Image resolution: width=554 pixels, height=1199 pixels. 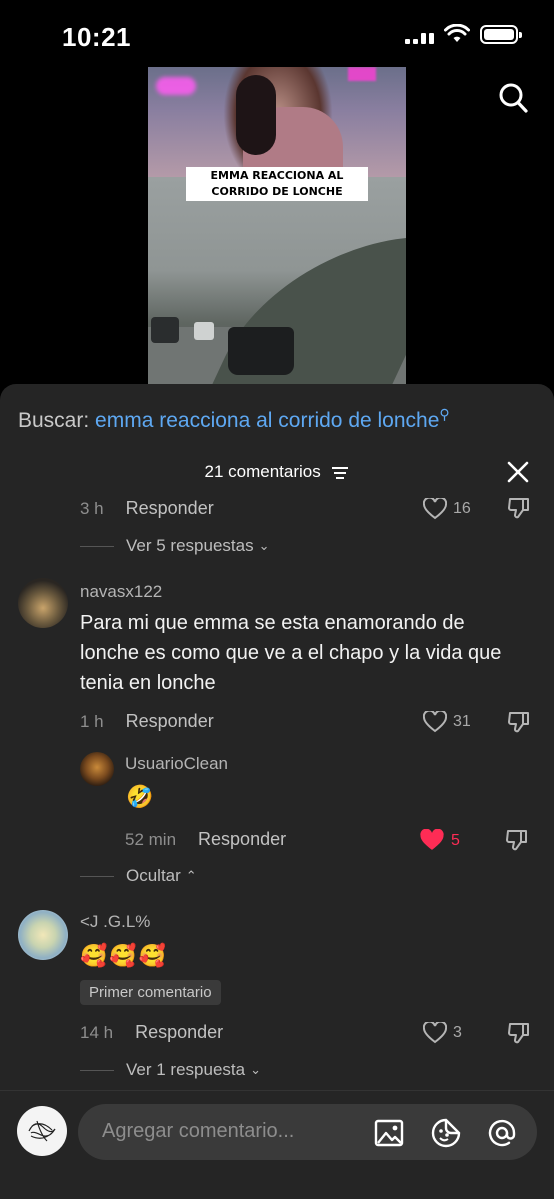 I want to click on comment-time: 52 min, so click(x=151, y=839).